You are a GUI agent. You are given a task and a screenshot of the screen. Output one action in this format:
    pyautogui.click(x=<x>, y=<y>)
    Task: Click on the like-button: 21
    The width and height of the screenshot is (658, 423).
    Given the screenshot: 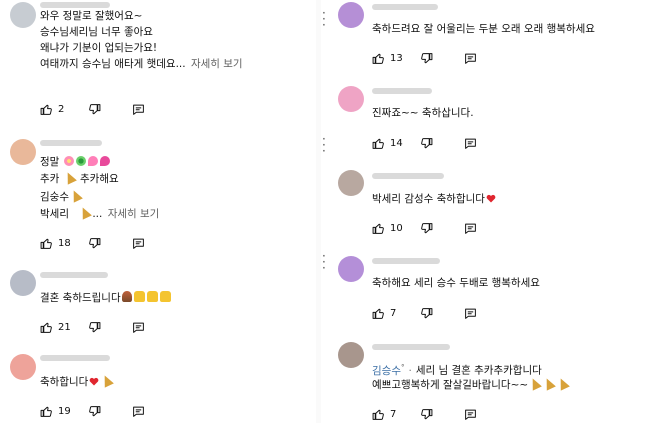 What is the action you would take?
    pyautogui.click(x=55, y=327)
    